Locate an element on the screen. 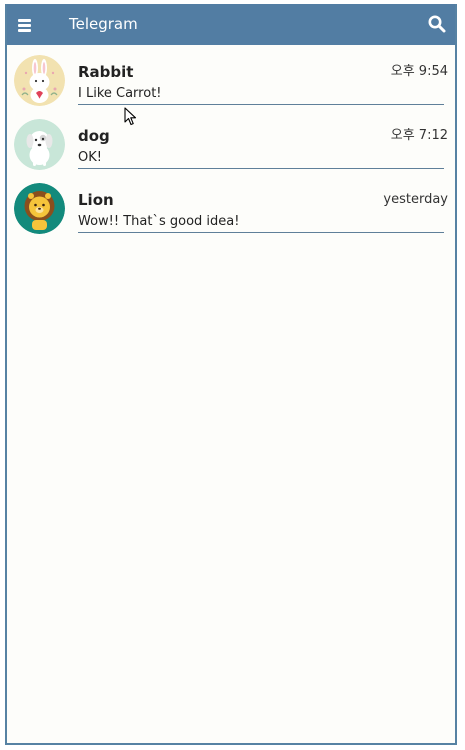 This screenshot has height=750, width=465. chat-name: dog is located at coordinates (94, 136).